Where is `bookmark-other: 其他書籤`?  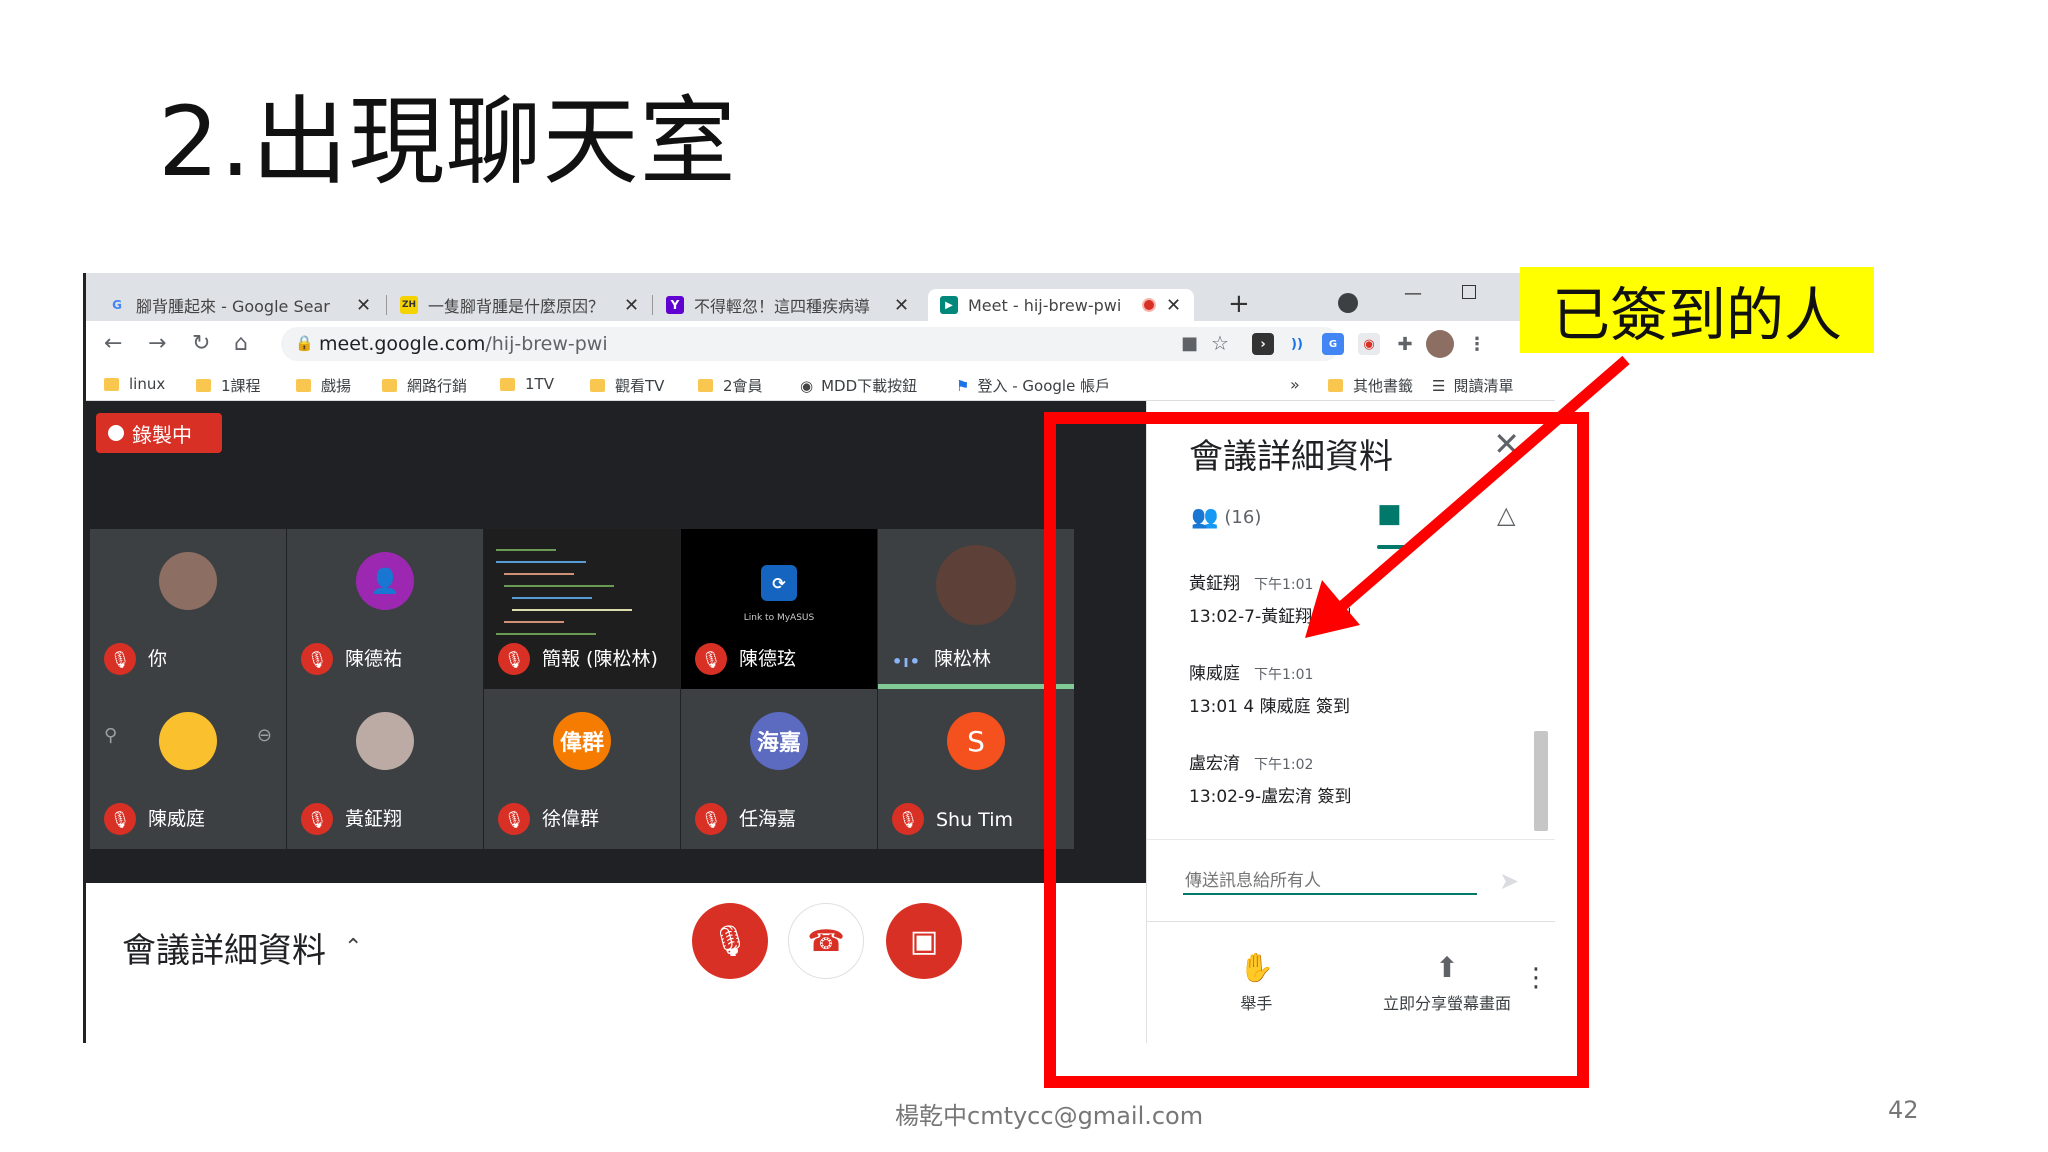
bookmark-other: 其他書籤 is located at coordinates (1370, 385).